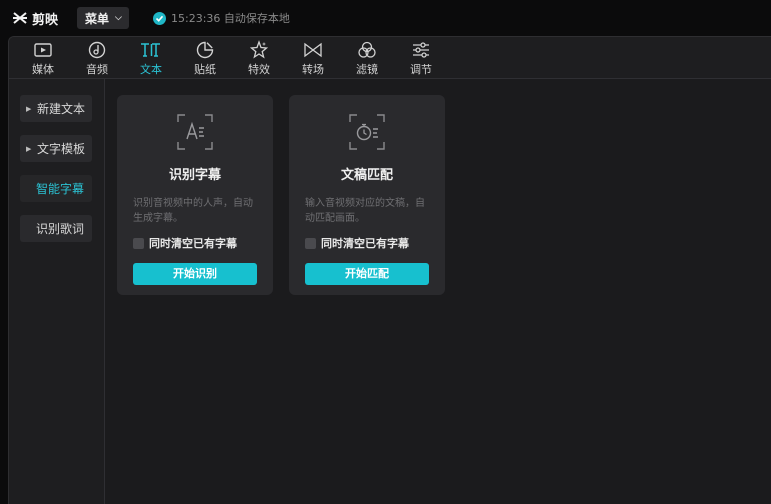 This screenshot has width=771, height=504. Describe the element at coordinates (97, 69) in the screenshot. I see `tab-audio-label: 音频` at that location.